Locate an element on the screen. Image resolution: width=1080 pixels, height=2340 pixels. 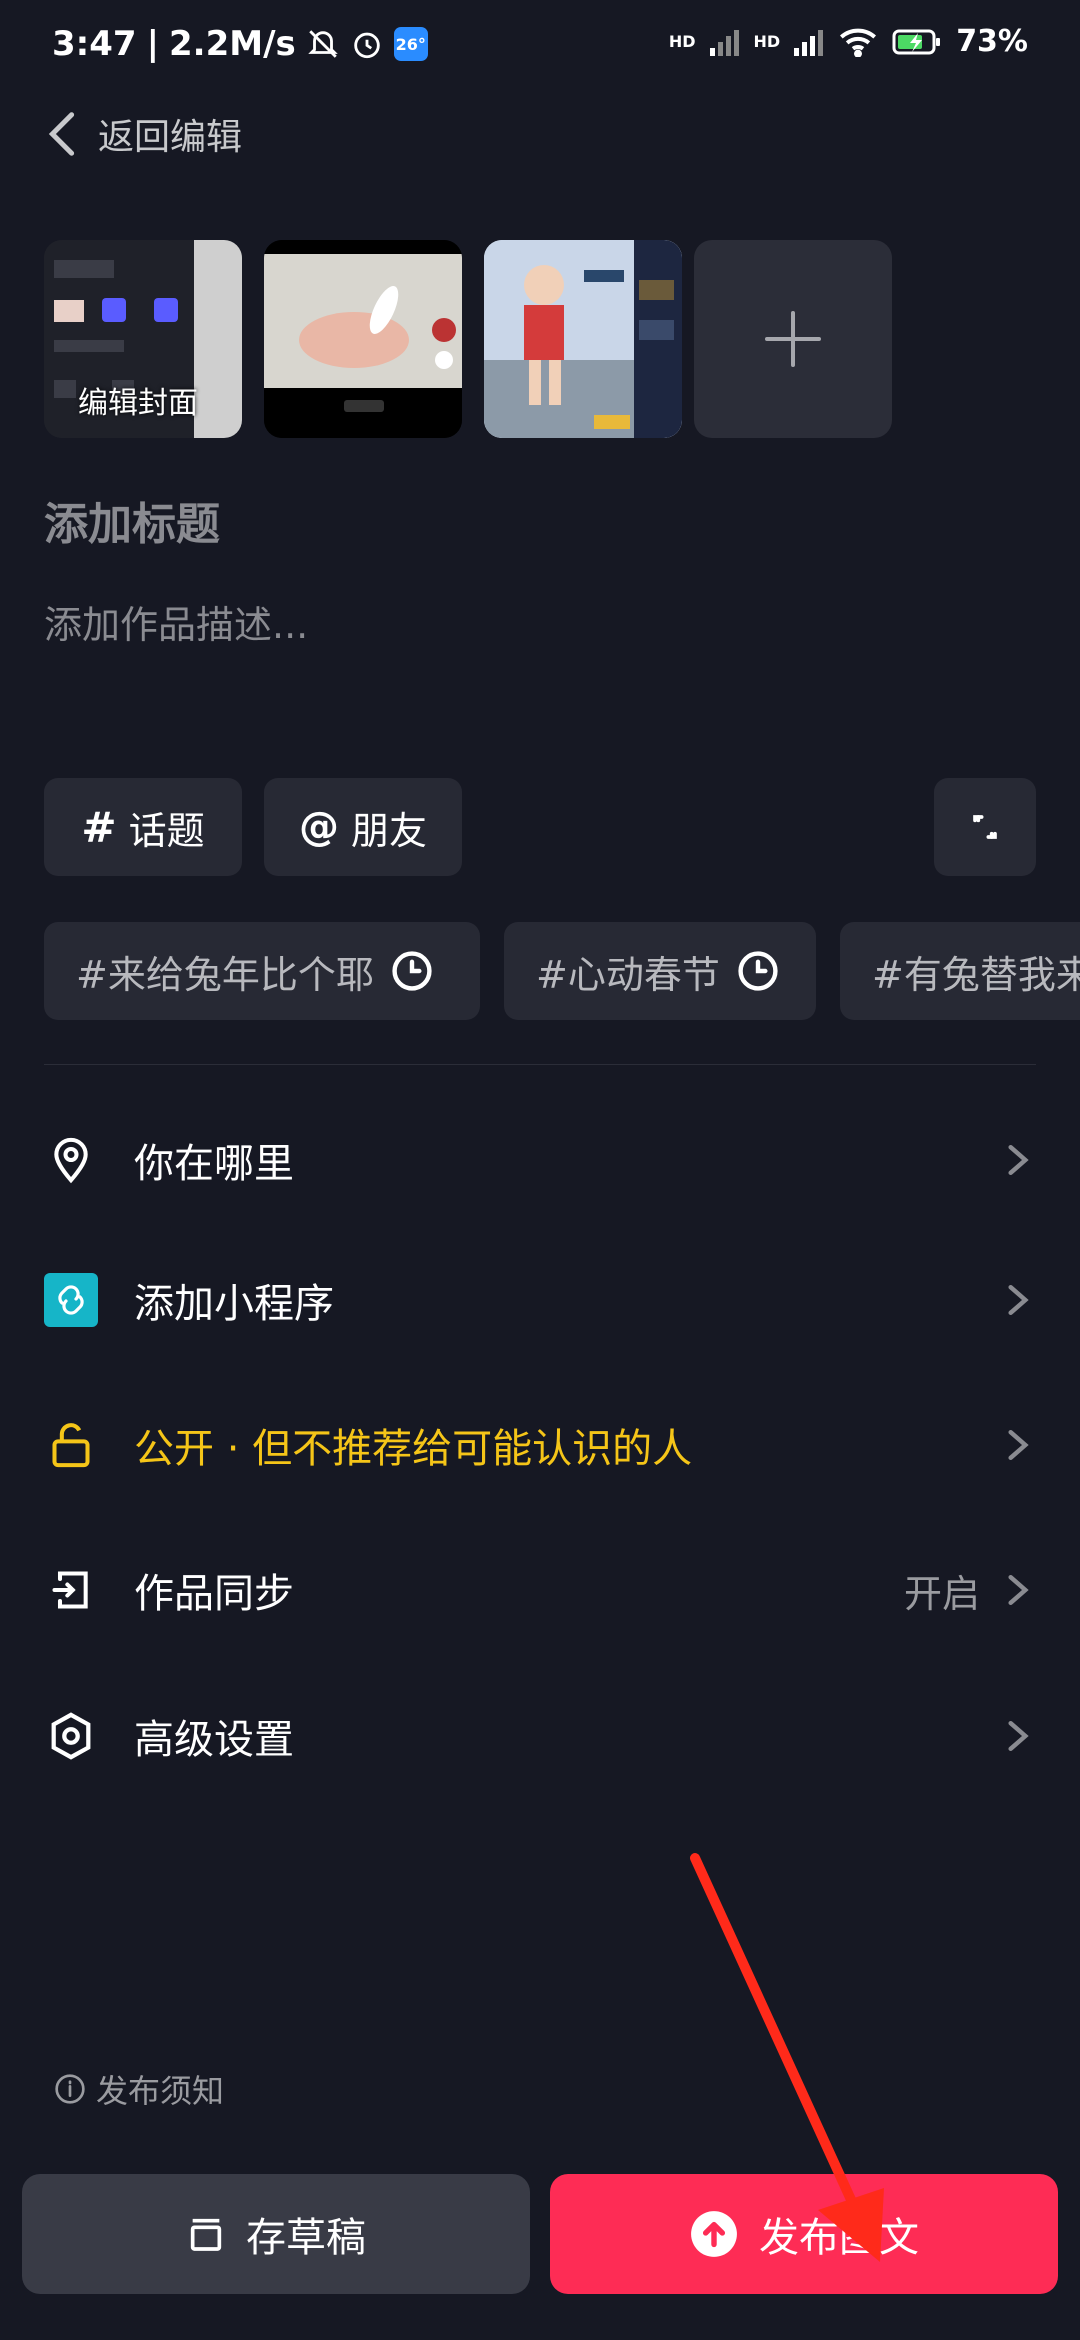
game-character-image is located at coordinates (583, 339).